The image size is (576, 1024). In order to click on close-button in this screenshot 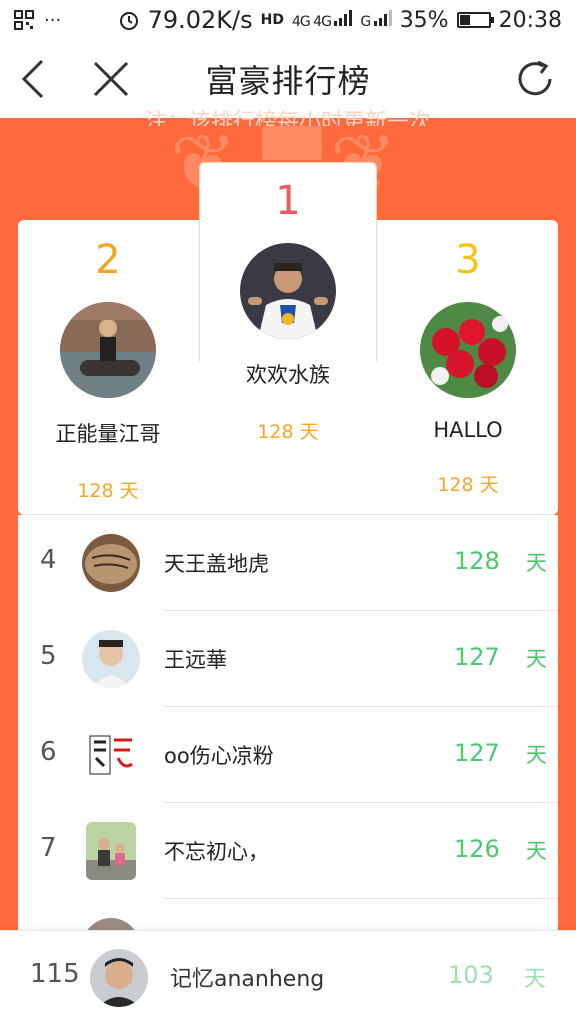, I will do `click(111, 79)`.